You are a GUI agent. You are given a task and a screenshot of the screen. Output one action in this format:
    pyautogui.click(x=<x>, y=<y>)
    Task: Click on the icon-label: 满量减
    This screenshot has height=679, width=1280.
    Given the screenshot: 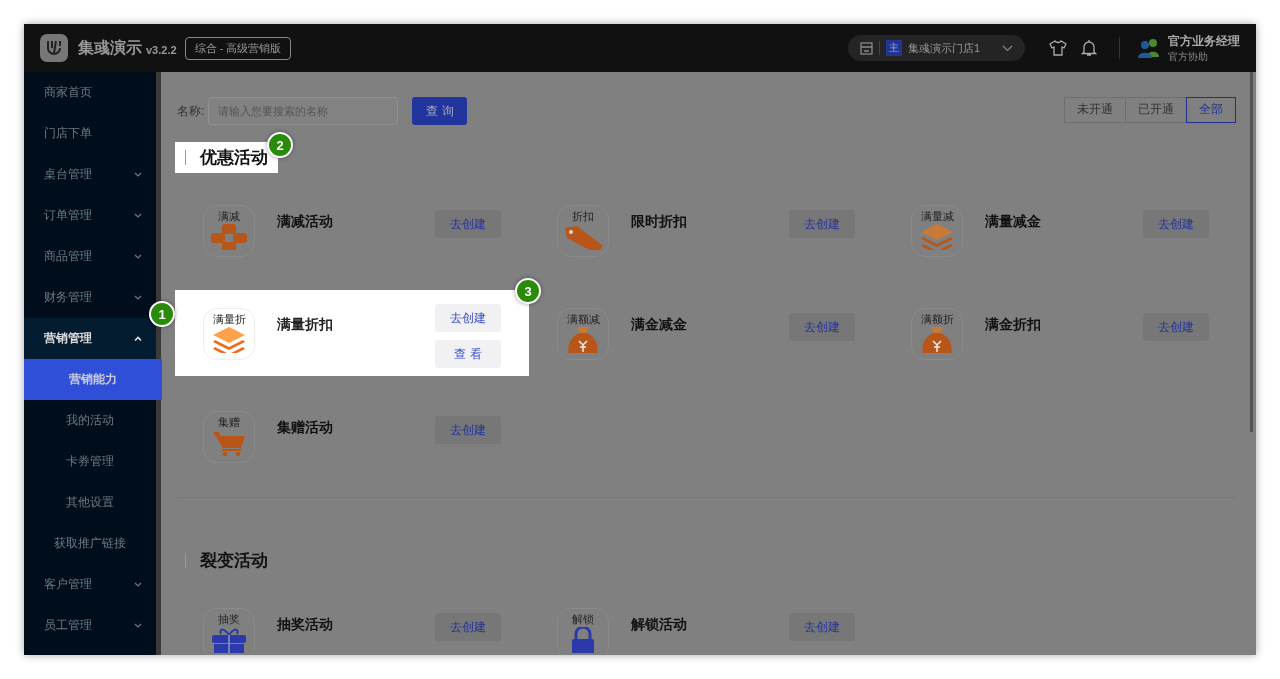 What is the action you would take?
    pyautogui.click(x=937, y=216)
    